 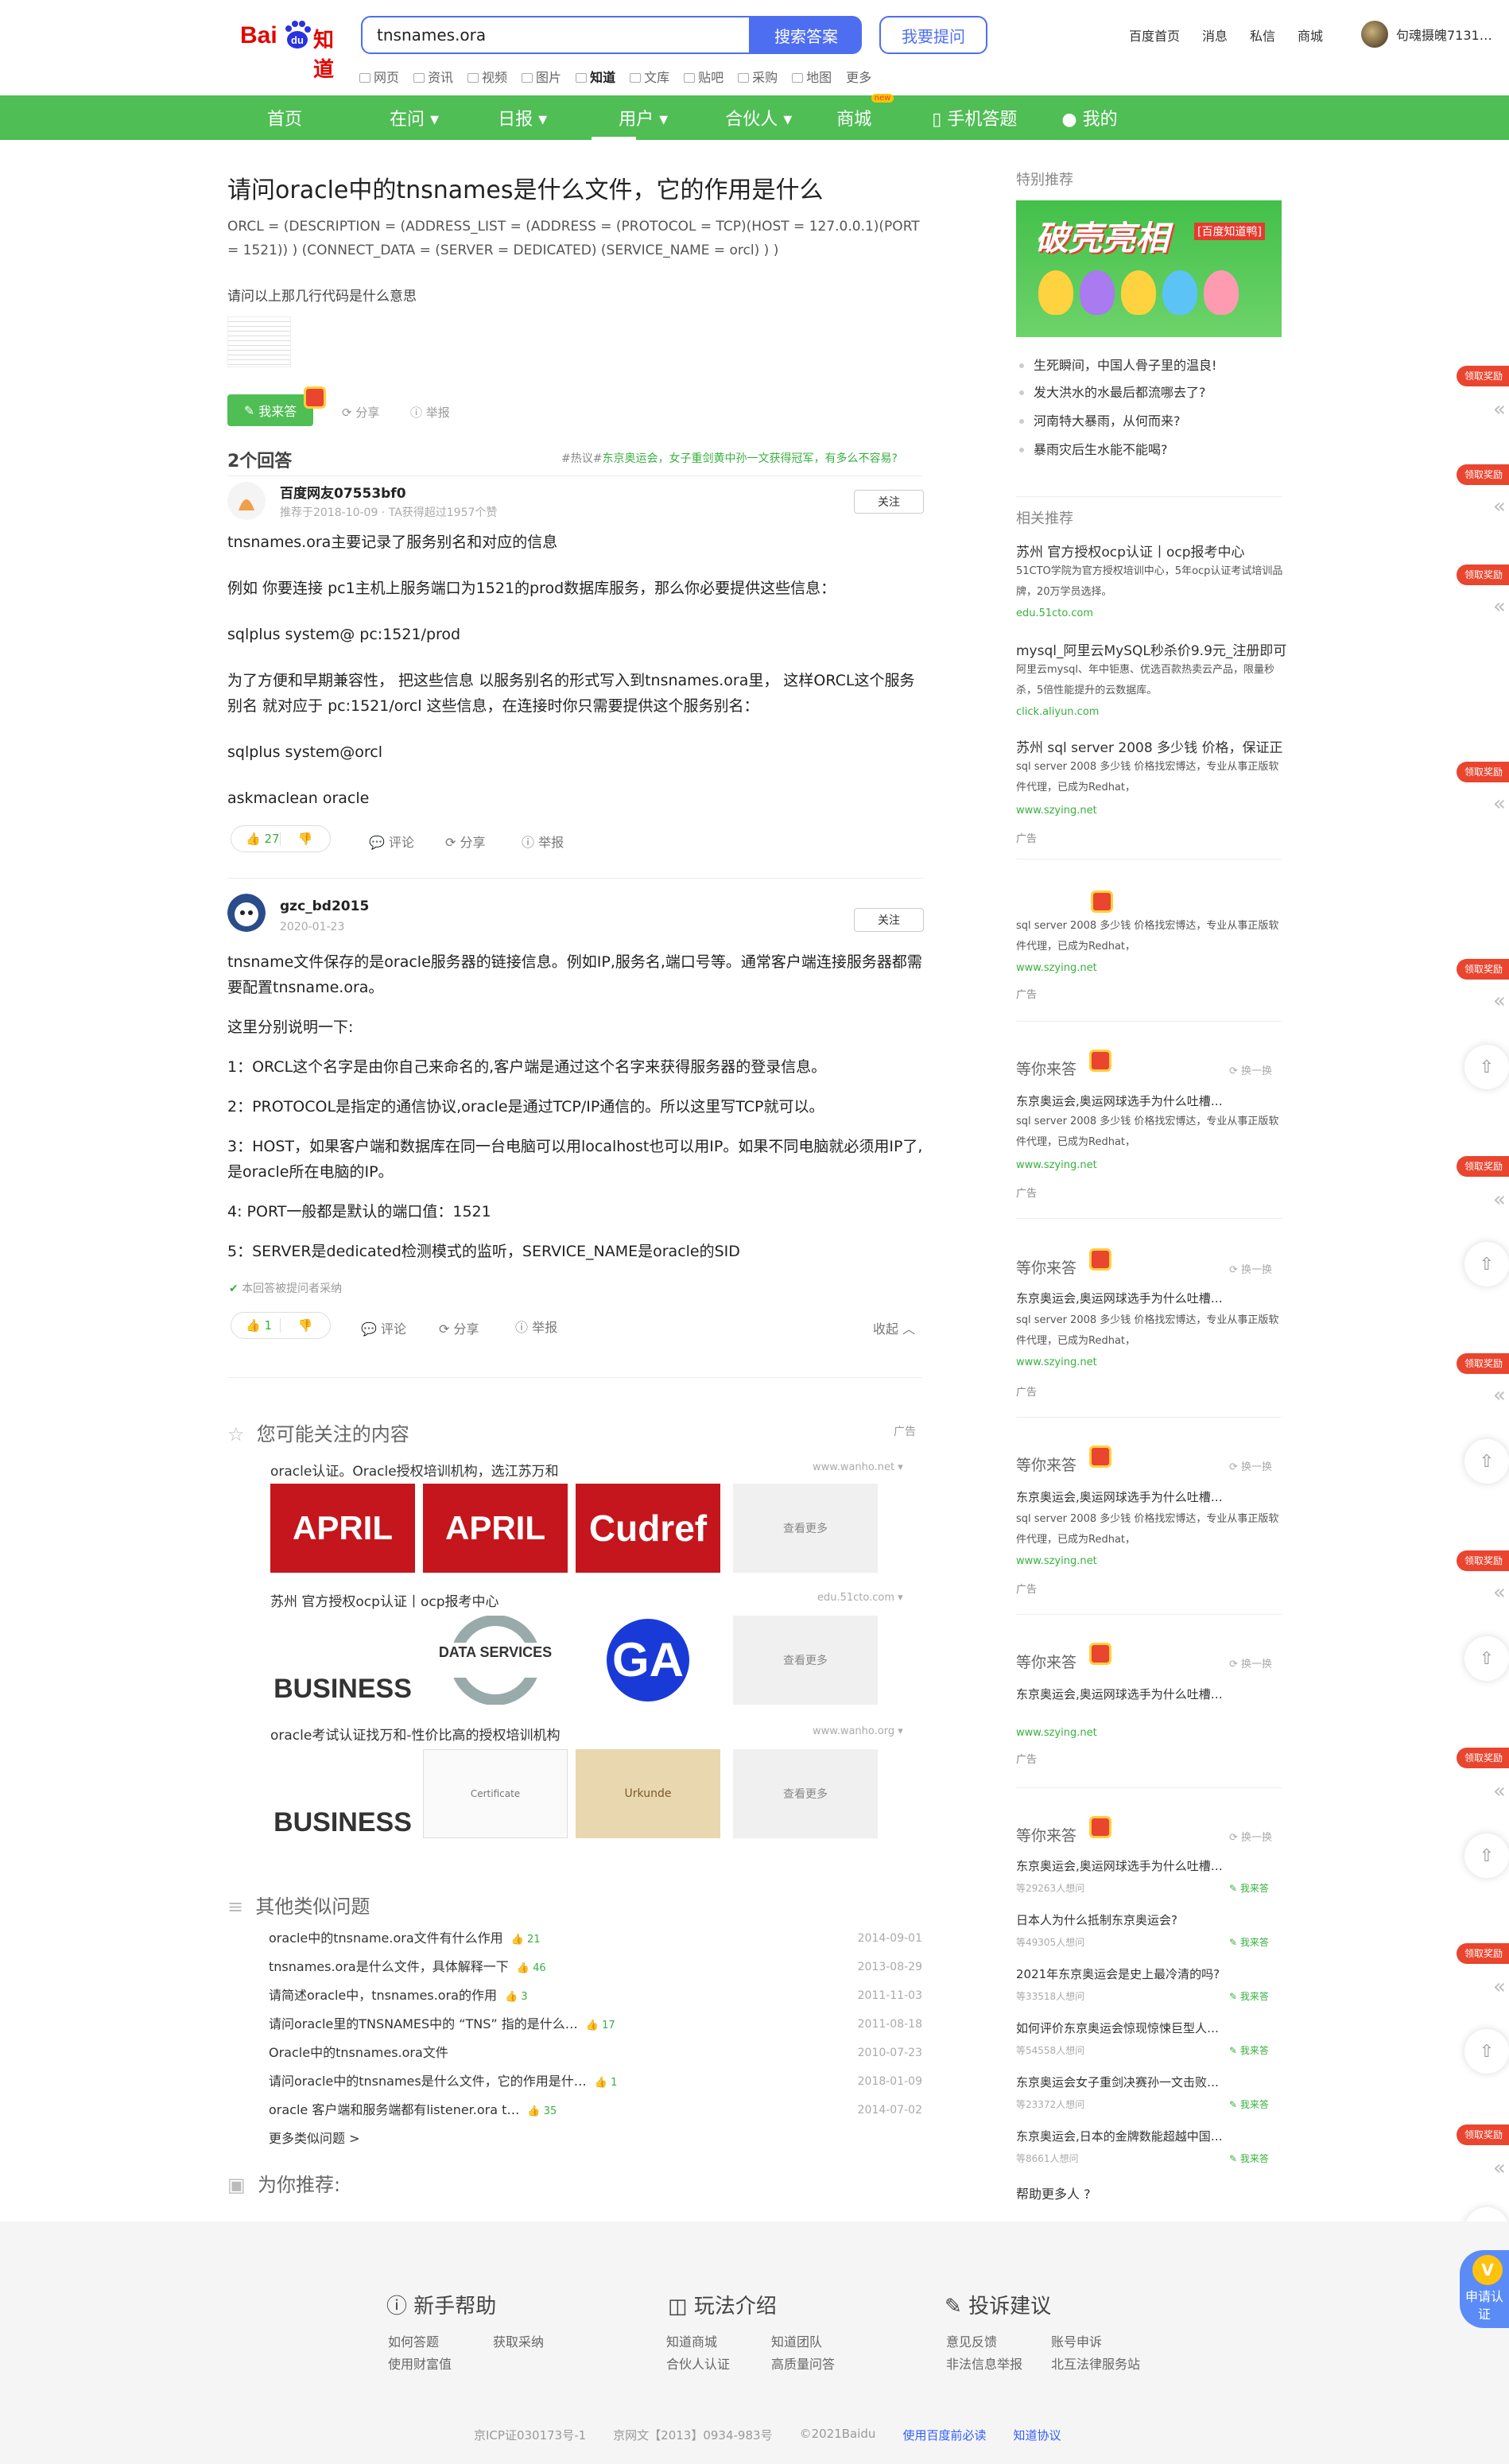 I want to click on channel-news: 资讯, so click(x=433, y=76).